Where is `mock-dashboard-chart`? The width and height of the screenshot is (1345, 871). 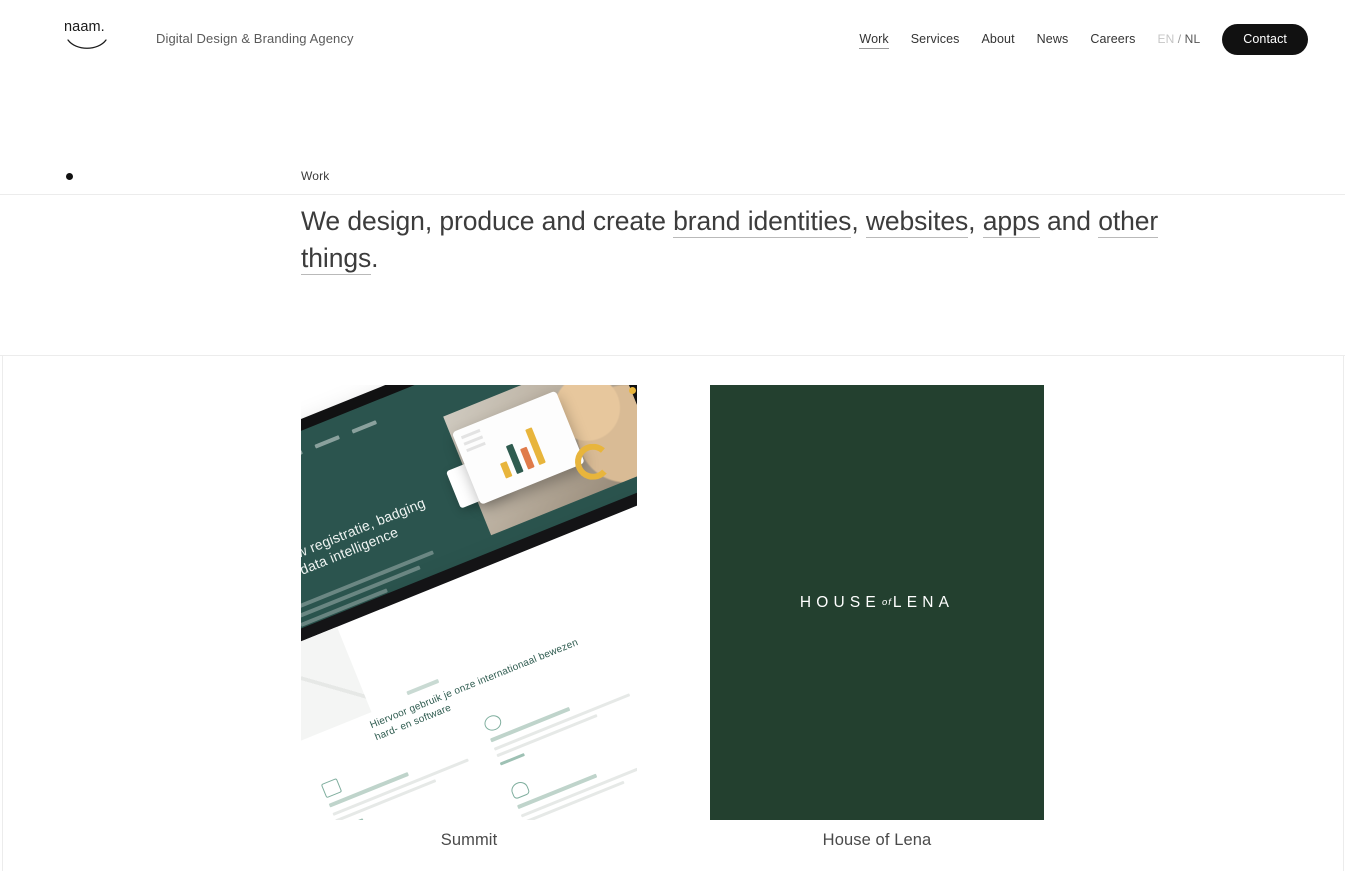 mock-dashboard-chart is located at coordinates (532, 447).